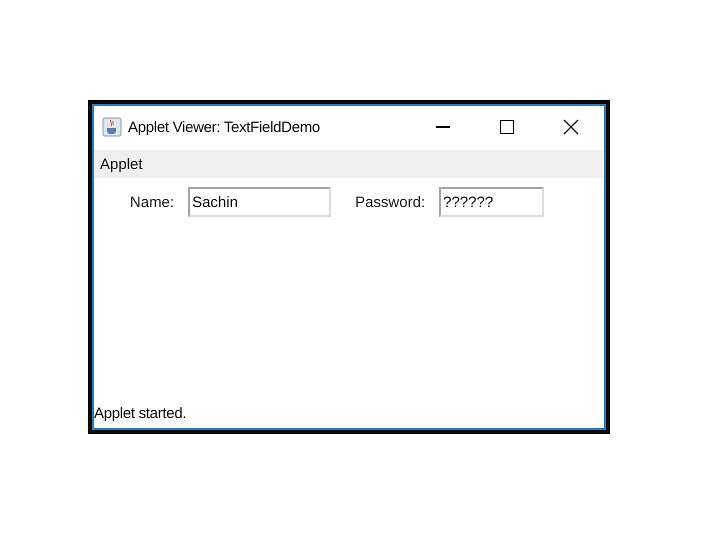 This screenshot has width=720, height=540. What do you see at coordinates (571, 127) in the screenshot?
I see `close-icon` at bounding box center [571, 127].